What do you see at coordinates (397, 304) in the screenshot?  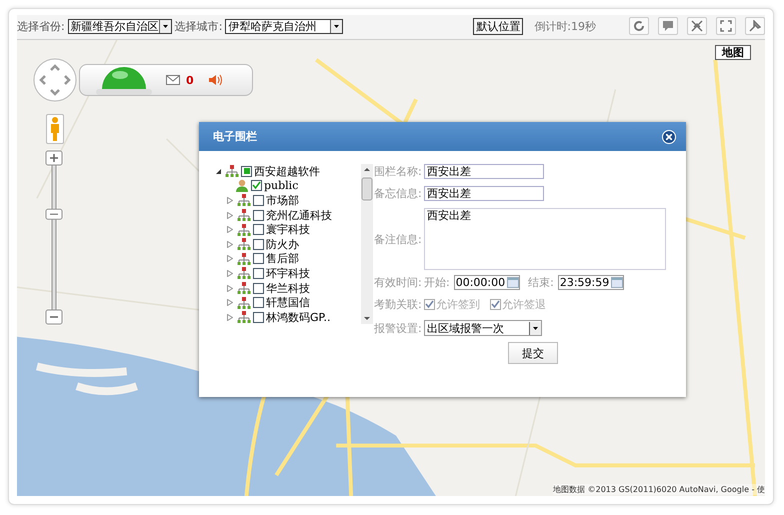 I see `field-label: 考勤关联:` at bounding box center [397, 304].